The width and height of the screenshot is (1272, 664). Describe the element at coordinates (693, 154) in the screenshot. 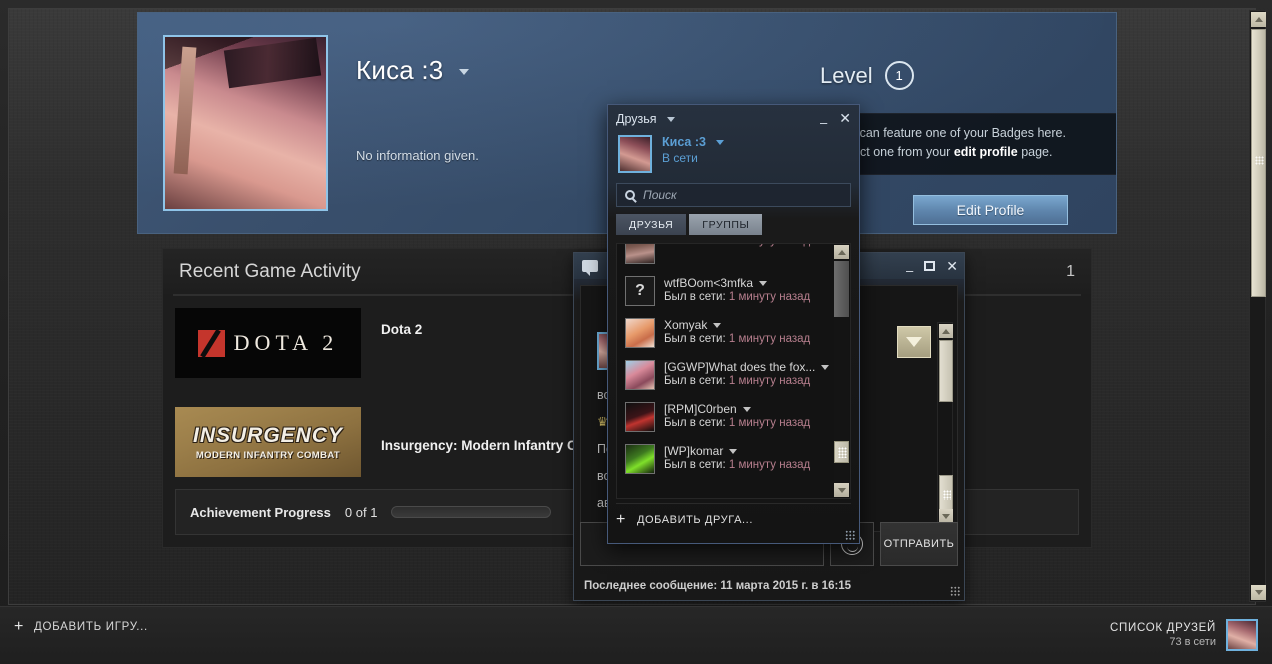

I see `current-user-info: Киса :3 В сети` at that location.